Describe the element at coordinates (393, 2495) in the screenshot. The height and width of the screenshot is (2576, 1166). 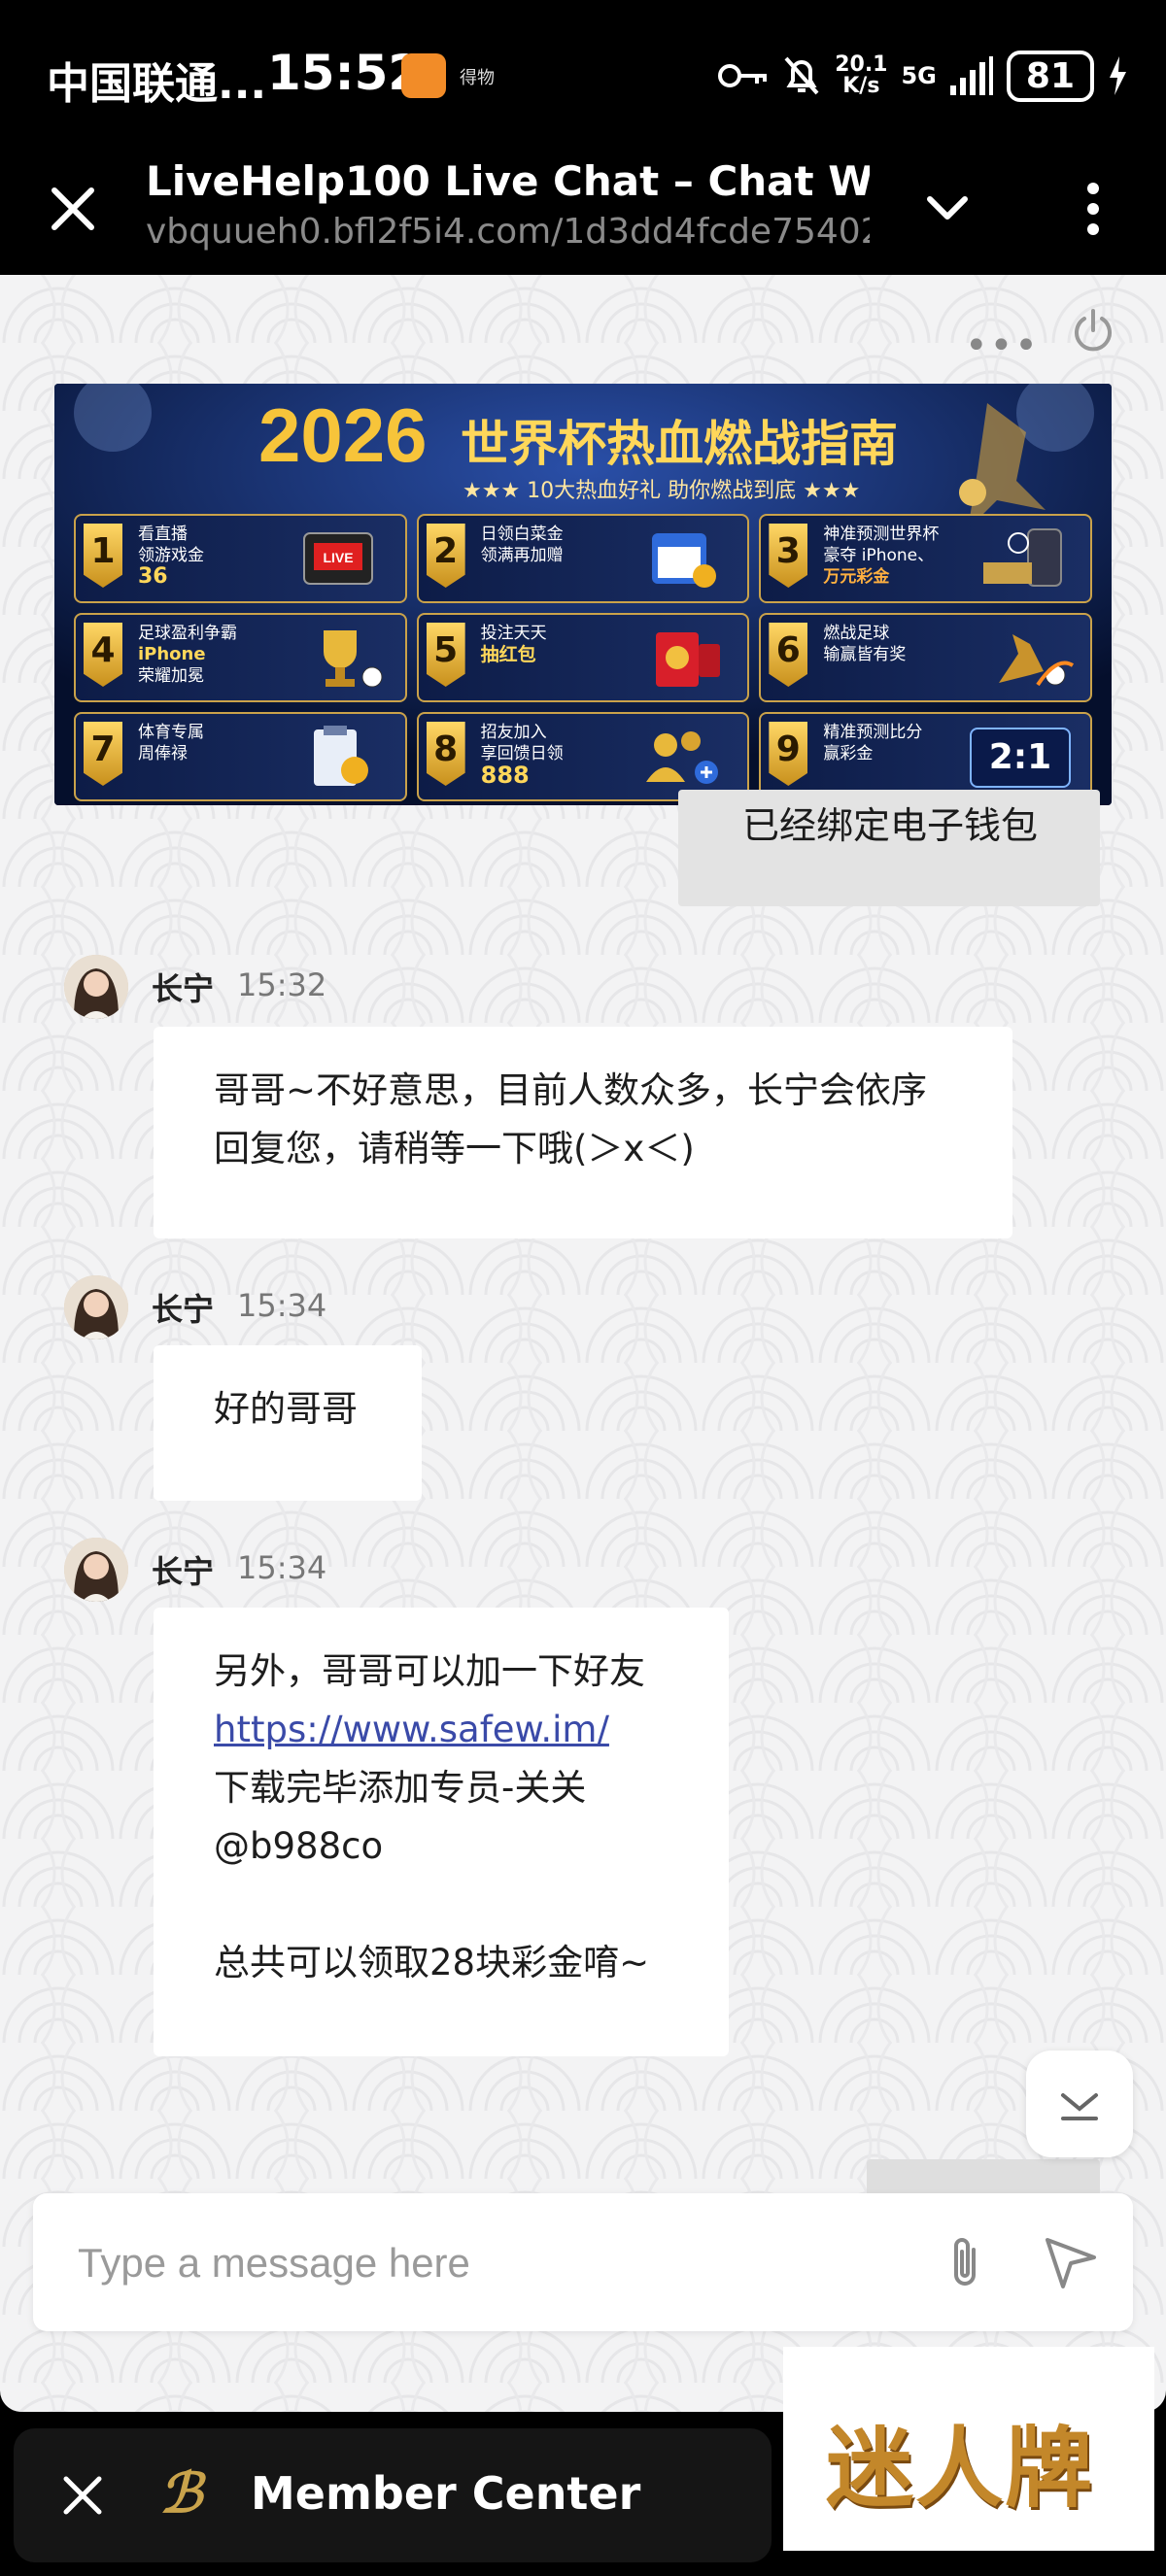
I see `member-center-bar: ℬ Member Center` at that location.